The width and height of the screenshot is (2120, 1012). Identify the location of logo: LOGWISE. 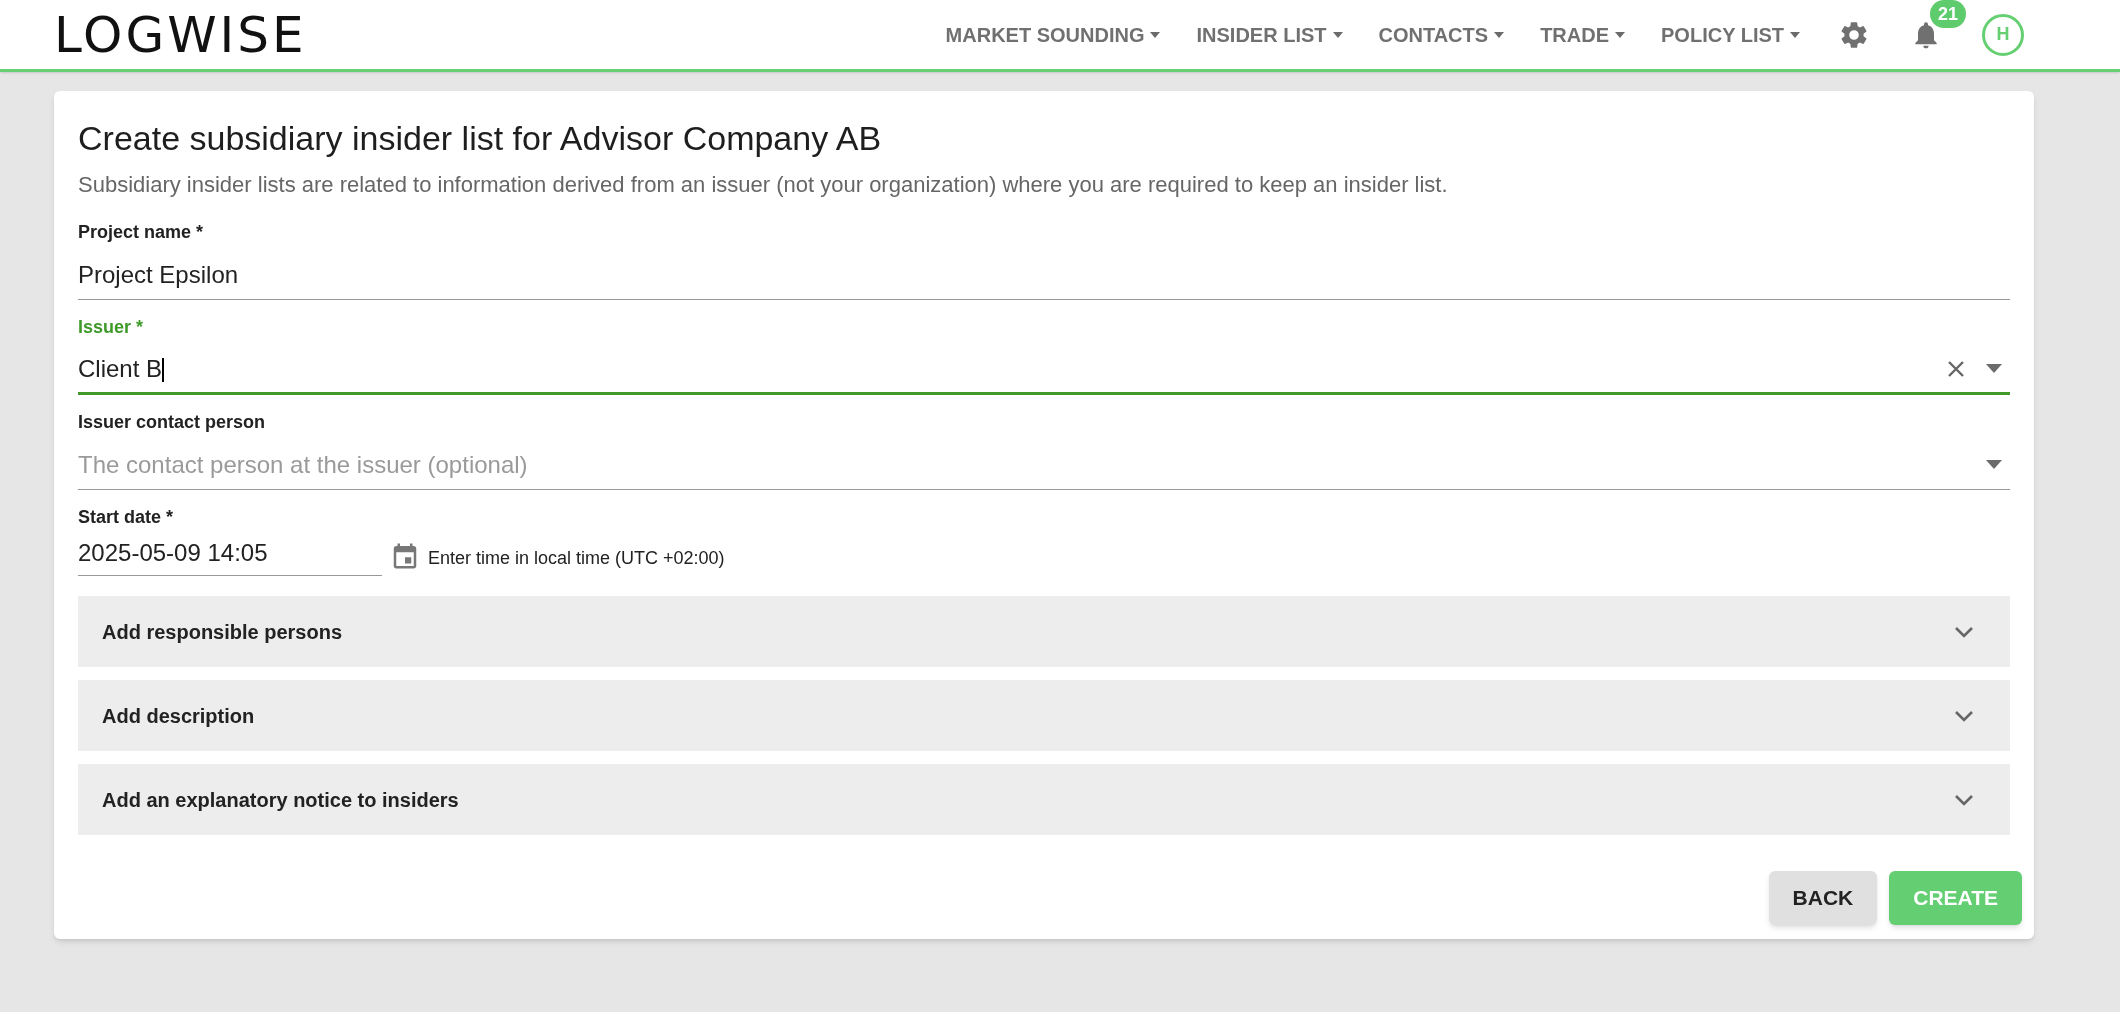
(180, 34).